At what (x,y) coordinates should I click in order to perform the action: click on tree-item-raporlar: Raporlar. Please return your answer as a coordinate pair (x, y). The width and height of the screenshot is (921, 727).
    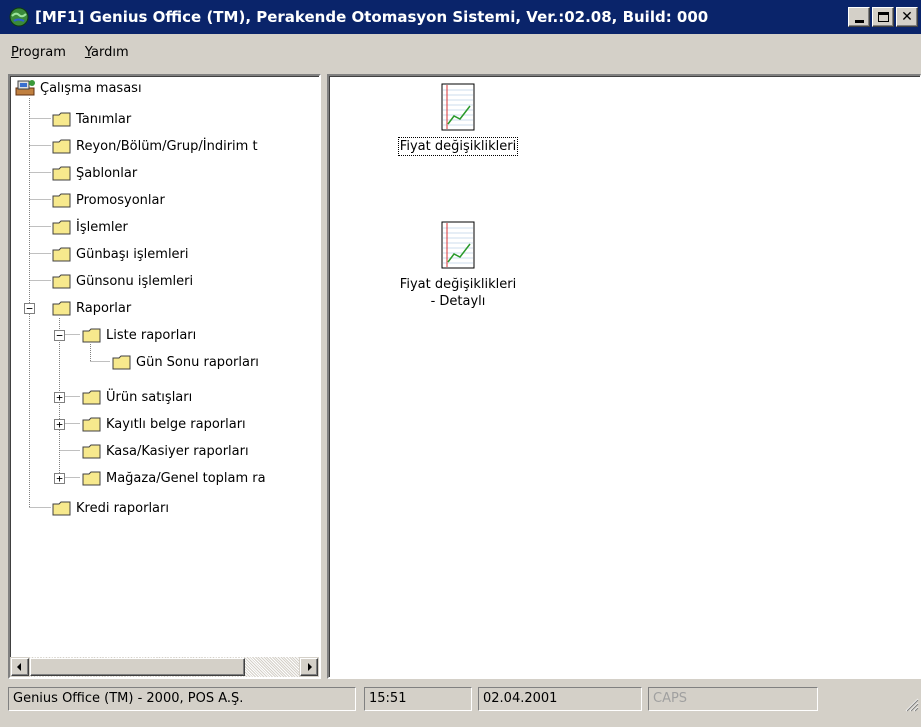
    Looking at the image, I should click on (91, 308).